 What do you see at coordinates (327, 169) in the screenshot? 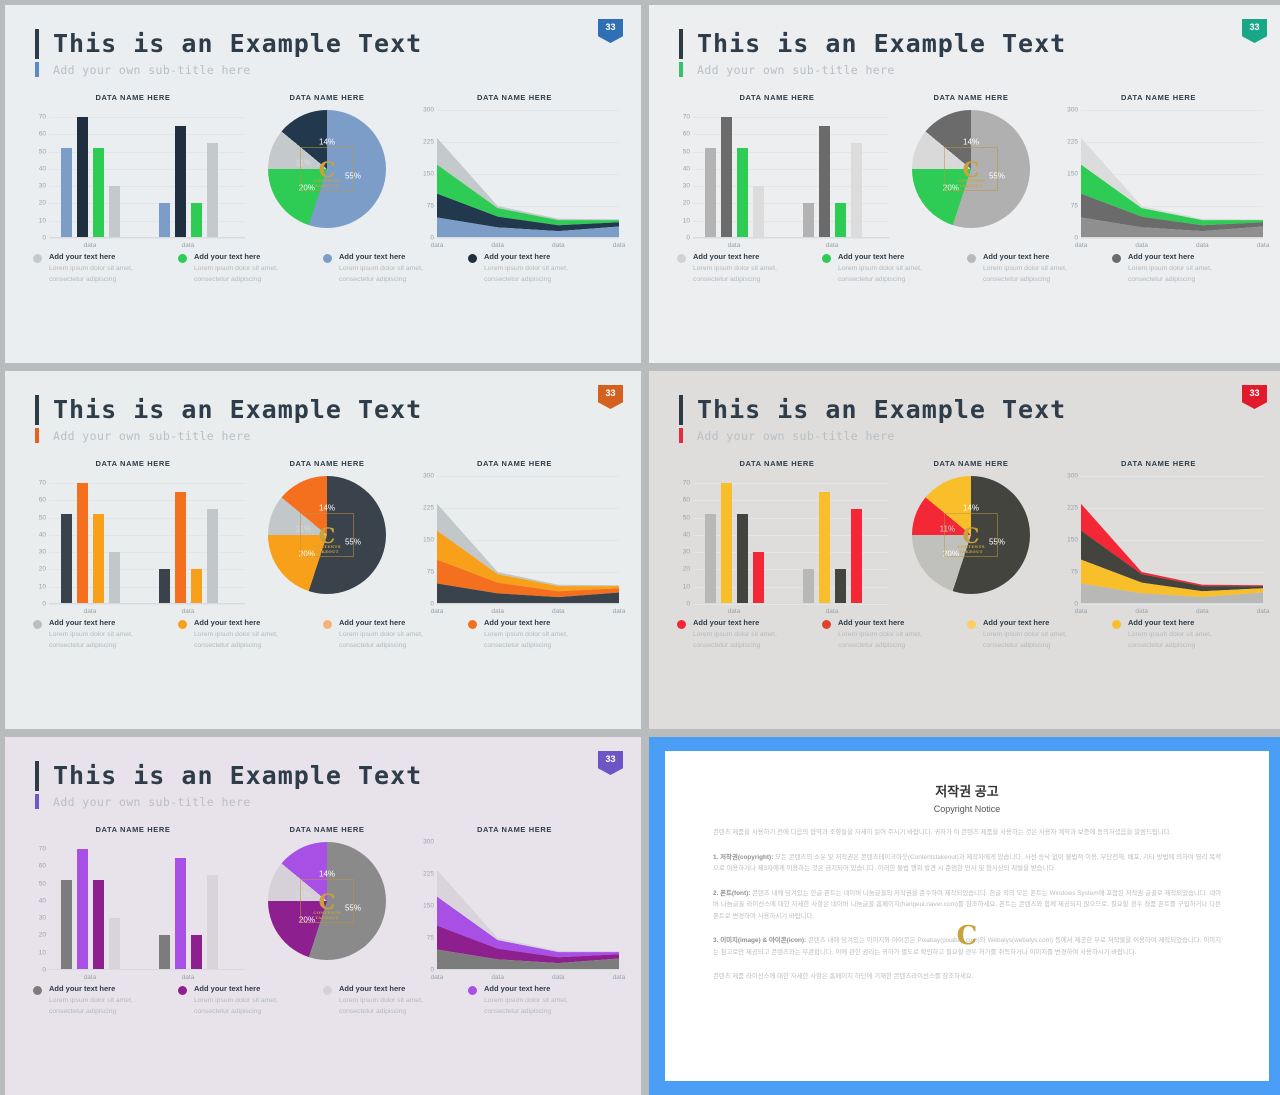
I see `pie-chart-plot: 55% 20% 11% 14% C CONTENTS TAKEOUT` at bounding box center [327, 169].